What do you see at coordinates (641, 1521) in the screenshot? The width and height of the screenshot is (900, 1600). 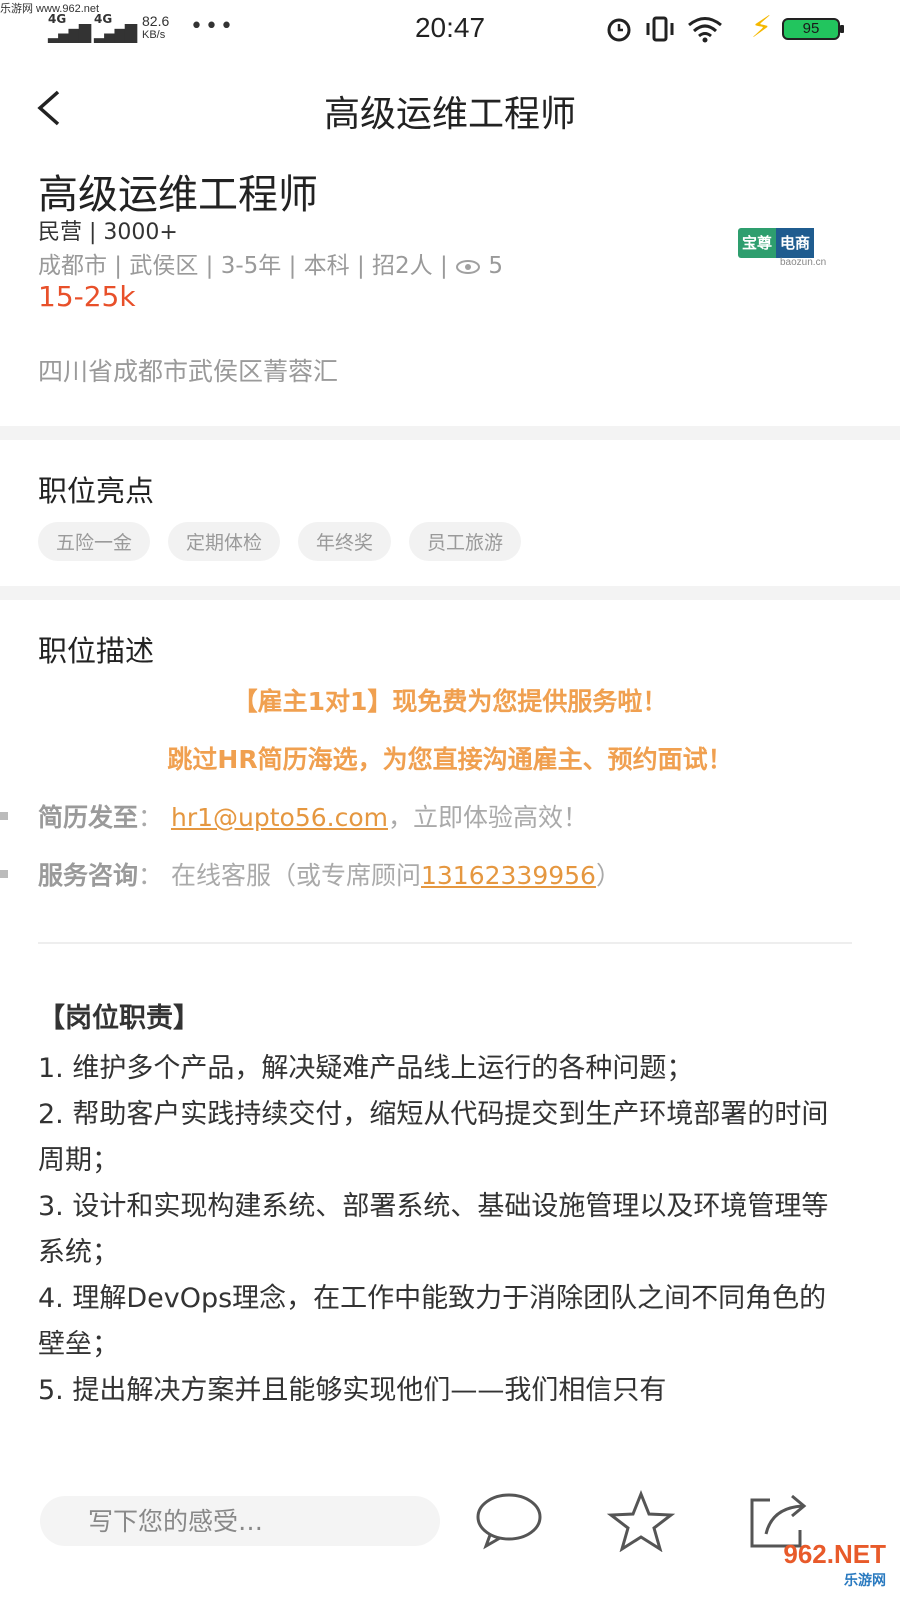 I see `star-icon` at bounding box center [641, 1521].